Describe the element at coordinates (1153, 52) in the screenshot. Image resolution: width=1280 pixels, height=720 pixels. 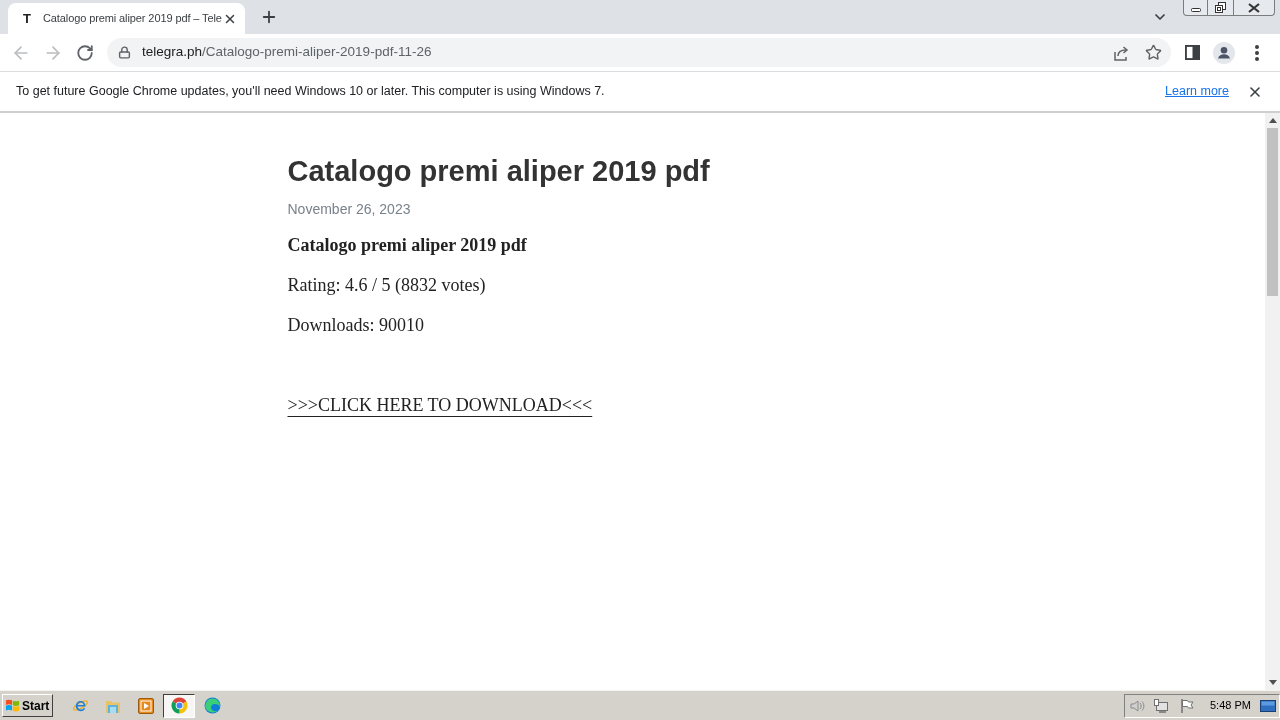
I see `star-icon` at that location.